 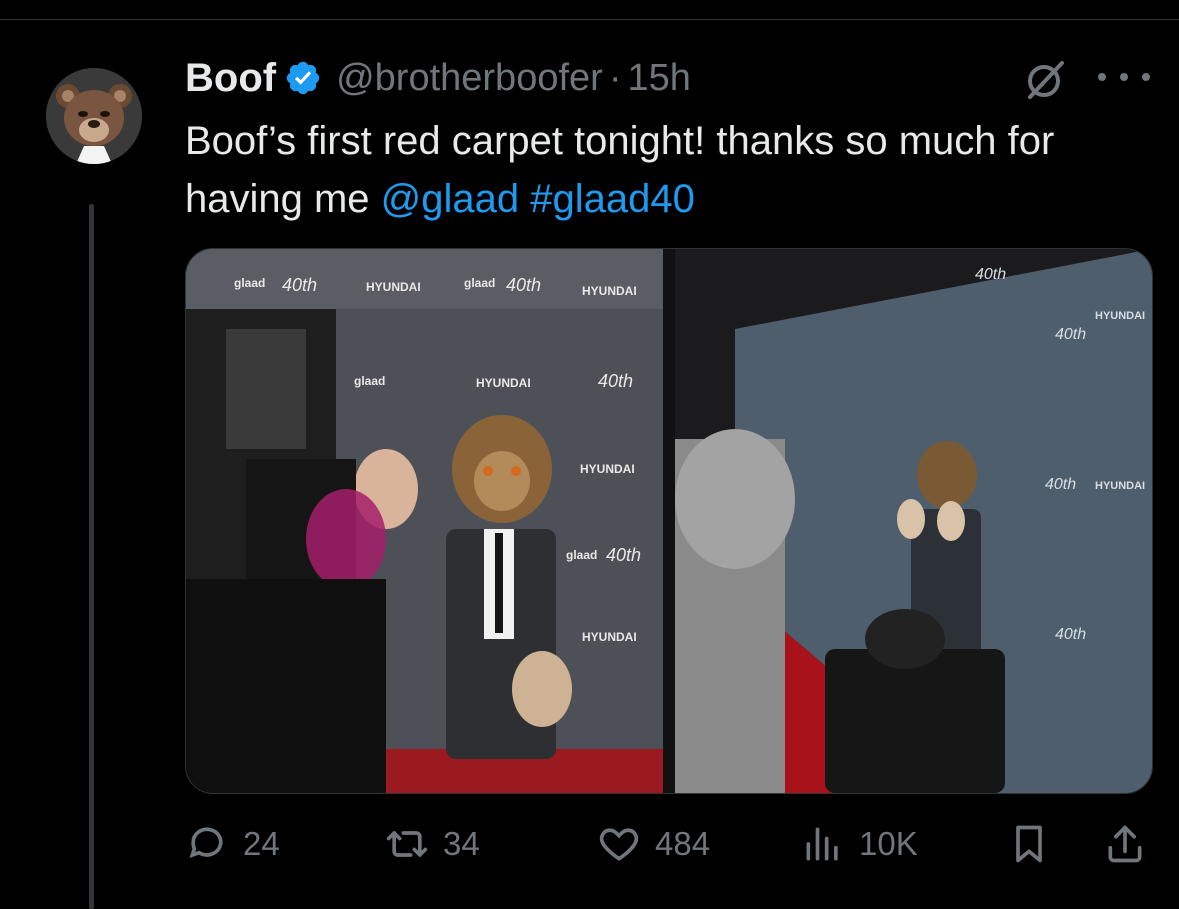 What do you see at coordinates (888, 843) in the screenshot?
I see `views-count: 10K` at bounding box center [888, 843].